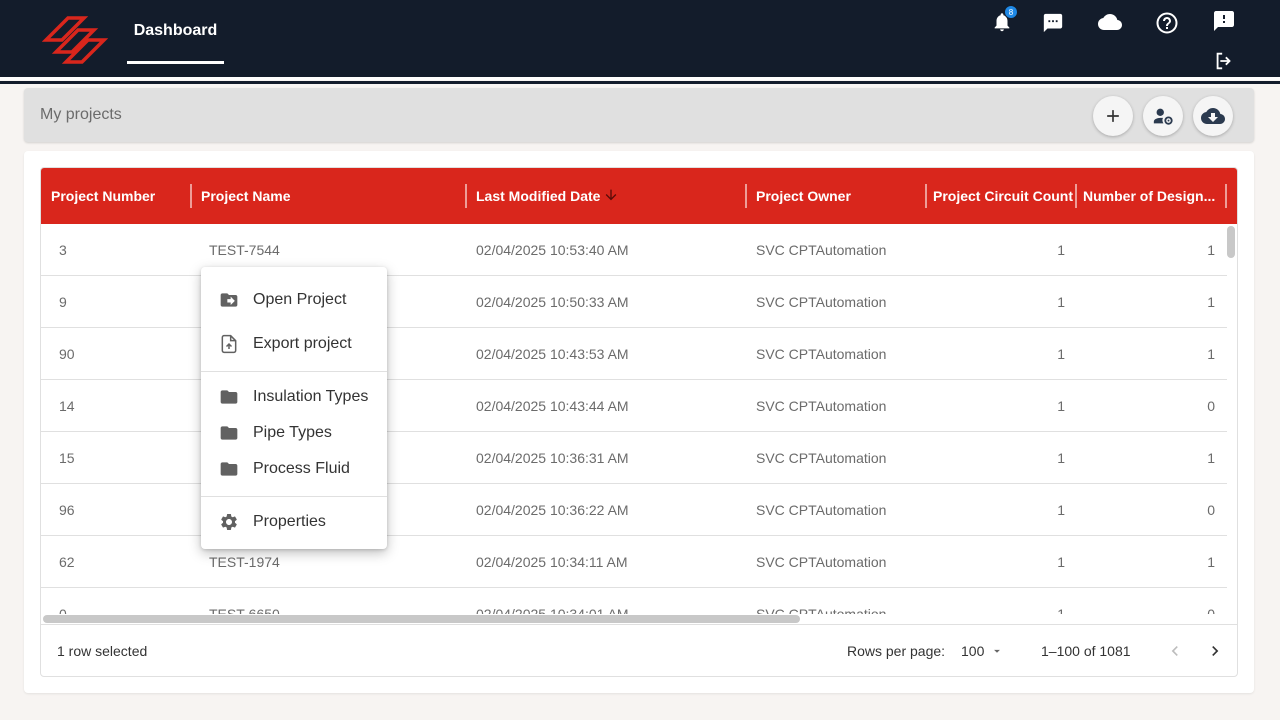  Describe the element at coordinates (67, 458) in the screenshot. I see `cell-project-number: 15` at that location.